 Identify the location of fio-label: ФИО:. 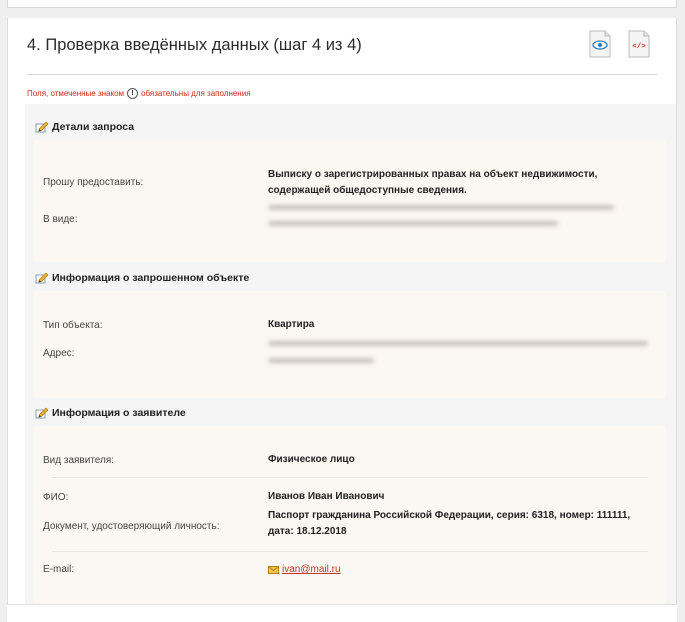
(56, 497).